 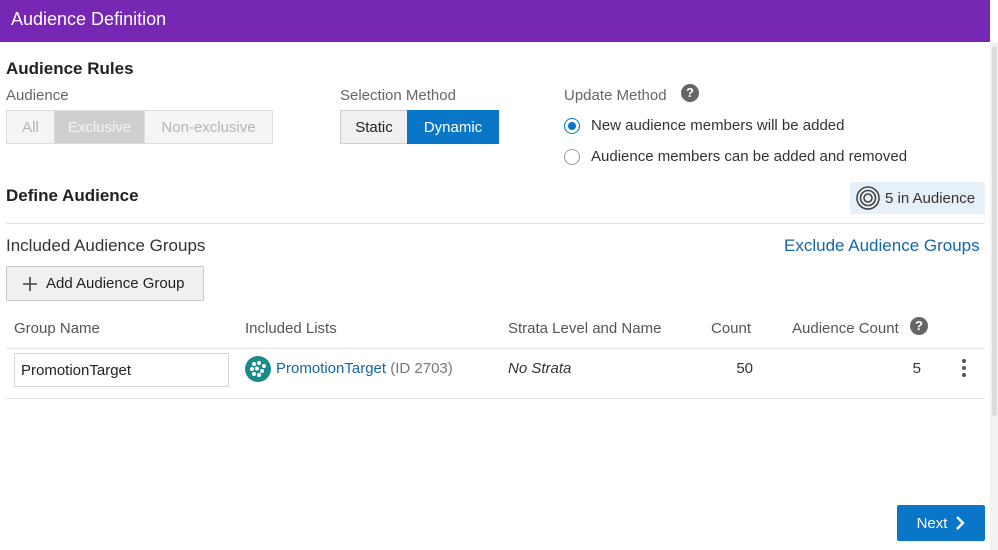 What do you see at coordinates (398, 95) in the screenshot?
I see `selection-method-label: Selection Method` at bounding box center [398, 95].